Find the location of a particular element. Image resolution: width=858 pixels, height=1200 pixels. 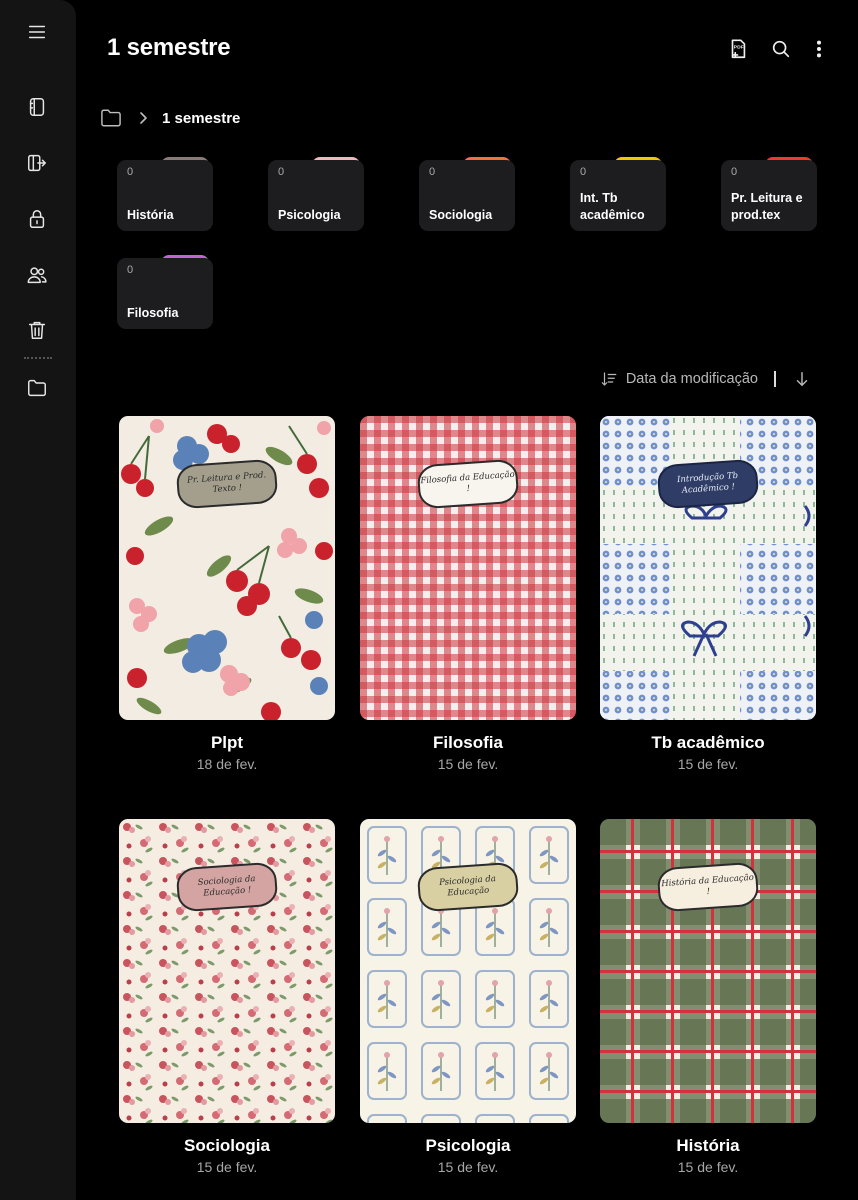

folder-pr-leitura: 0 Pr. Leitura e prod.tex is located at coordinates (769, 194).